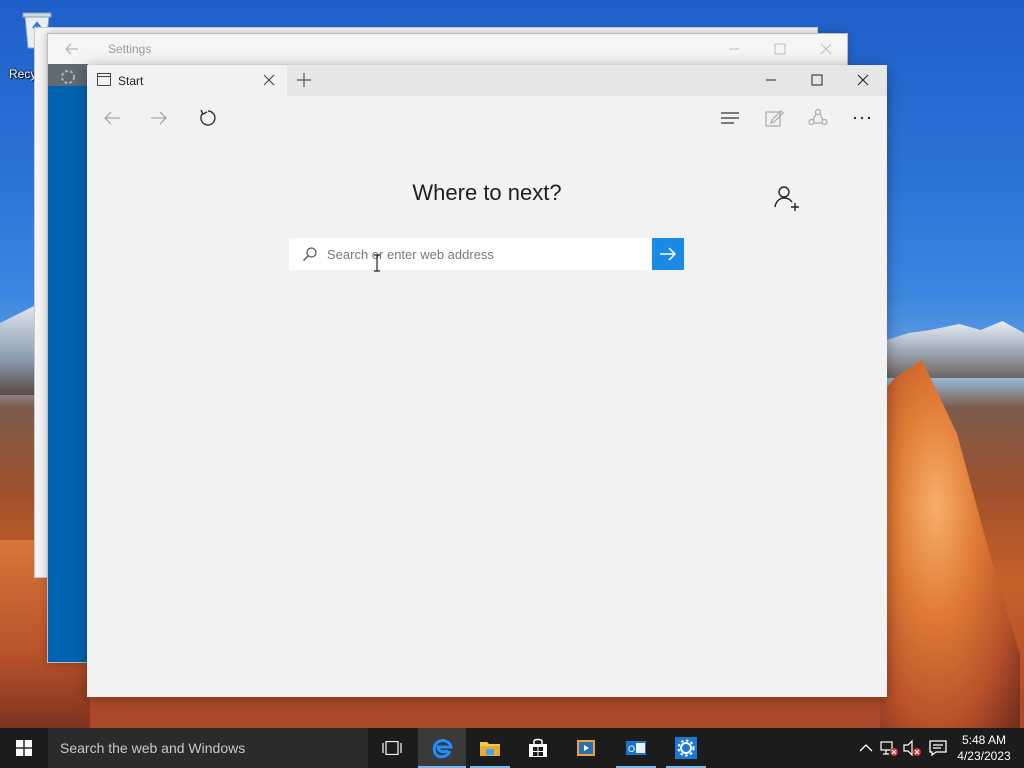 This screenshot has height=768, width=1024. I want to click on taskbar-app-settings, so click(686, 748).